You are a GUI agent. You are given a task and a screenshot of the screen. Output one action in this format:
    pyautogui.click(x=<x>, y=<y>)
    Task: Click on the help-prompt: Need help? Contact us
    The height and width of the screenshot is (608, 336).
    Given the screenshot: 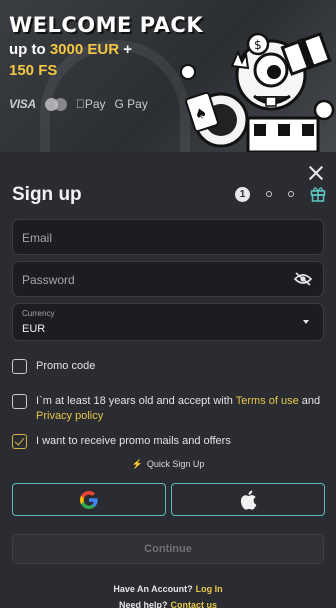 What is the action you would take?
    pyautogui.click(x=168, y=604)
    